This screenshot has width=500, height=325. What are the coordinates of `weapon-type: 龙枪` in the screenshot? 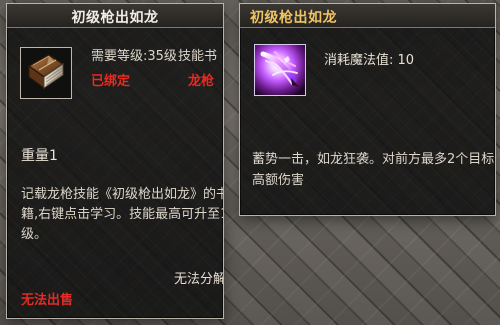 It's located at (201, 81).